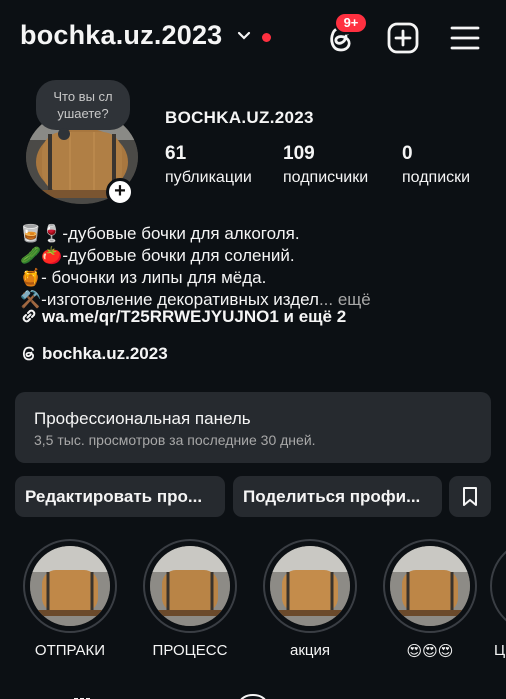  Describe the element at coordinates (326, 177) in the screenshot. I see `stat-followers-label: подписчики` at that location.